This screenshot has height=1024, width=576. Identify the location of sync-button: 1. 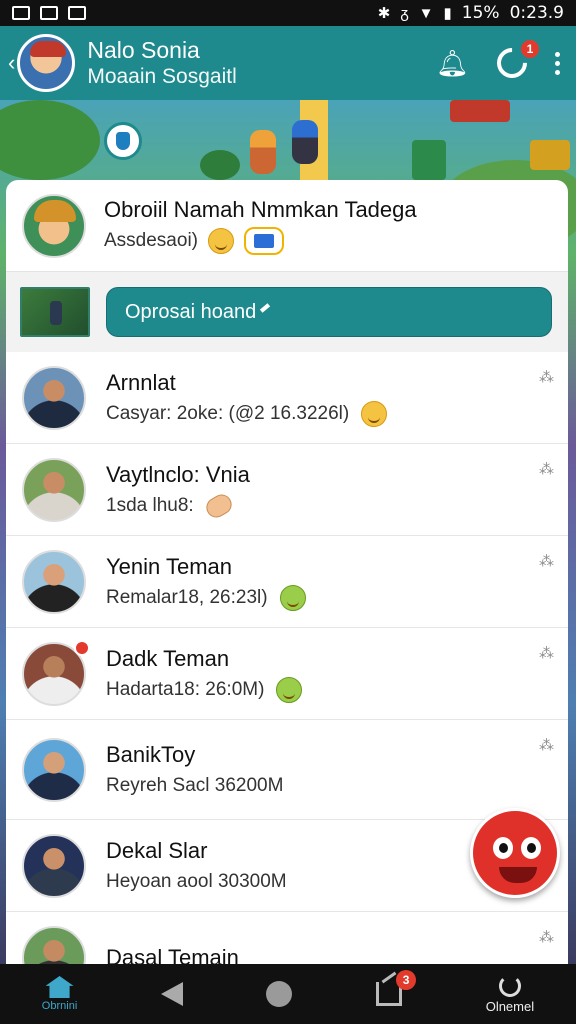
(514, 62).